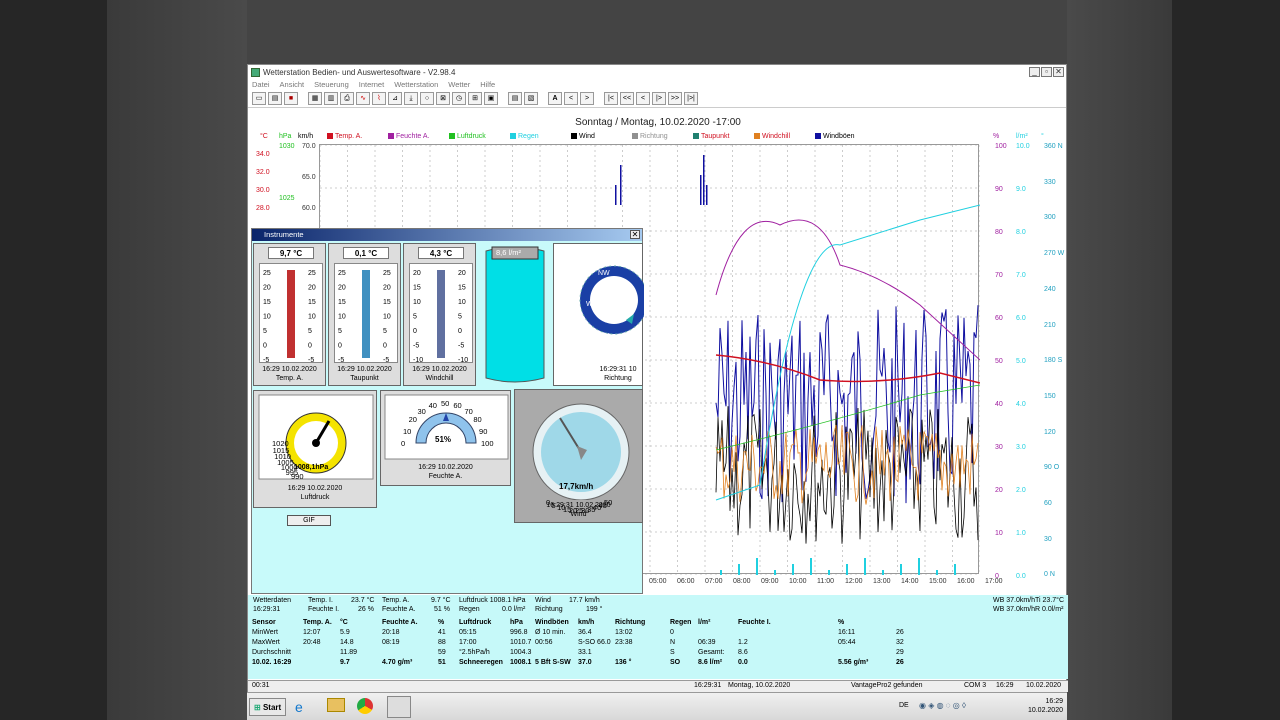  What do you see at coordinates (439, 378) in the screenshot?
I see `windchill-label: Windchill` at bounding box center [439, 378].